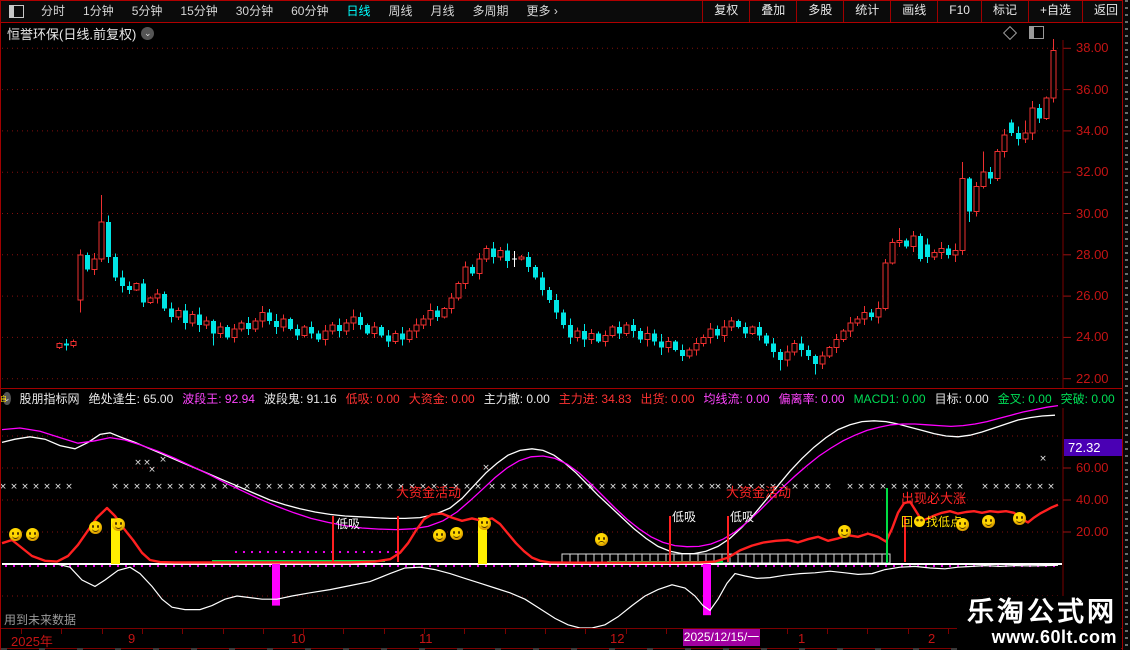 The width and height of the screenshot is (1130, 650). Describe the element at coordinates (1092, 48) in the screenshot. I see `price-label: 38.00` at that location.